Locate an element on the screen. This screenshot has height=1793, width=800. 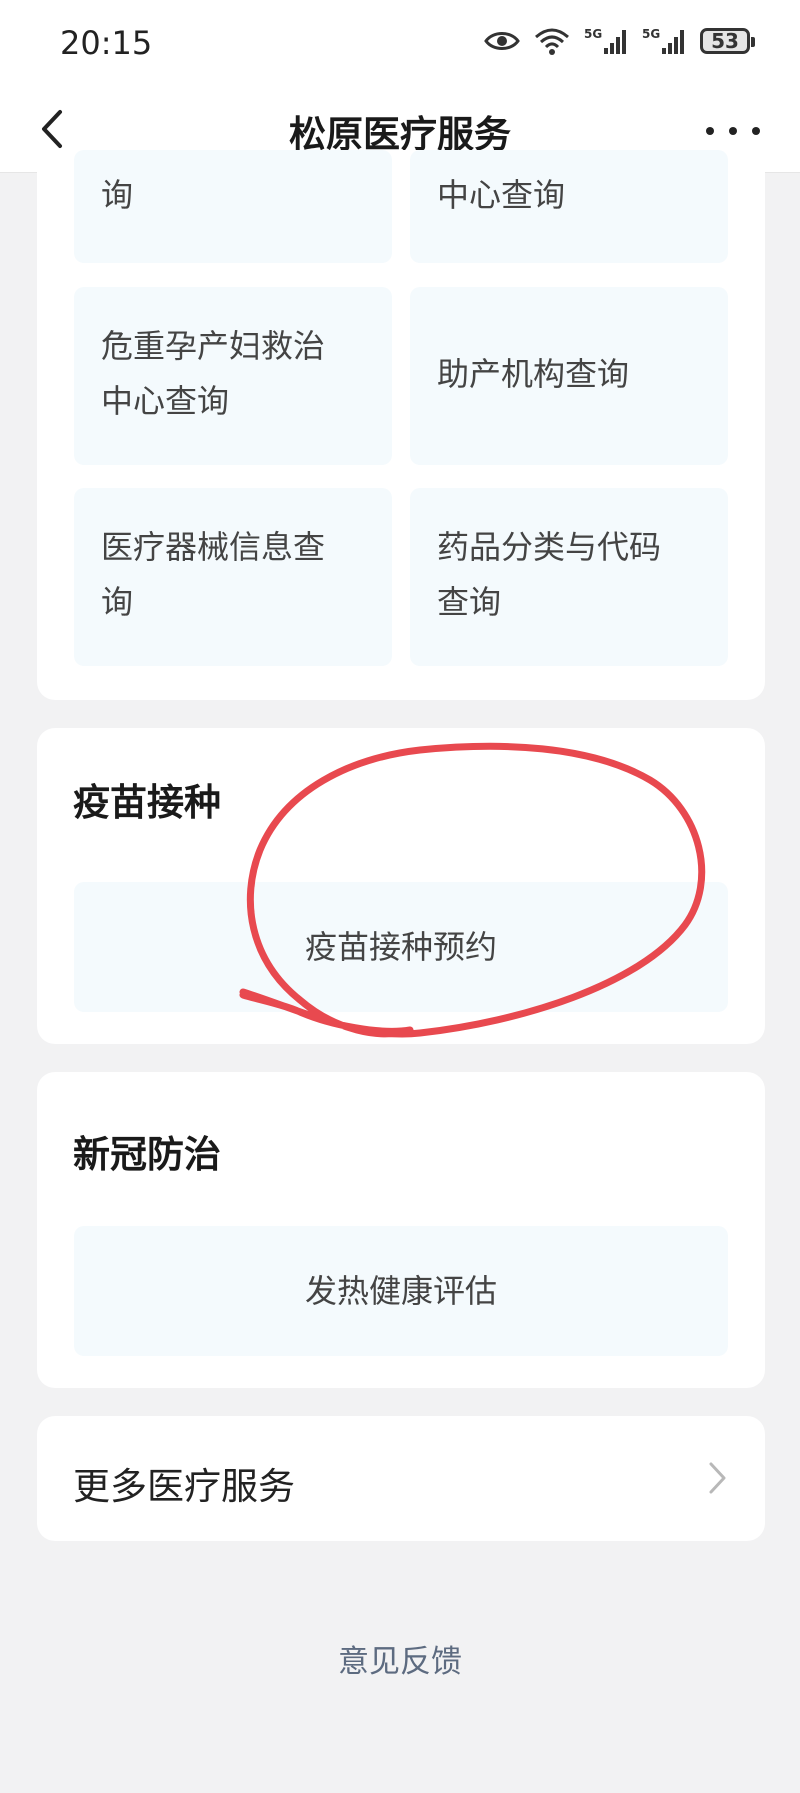
more-dots-icon is located at coordinates (710, 131).